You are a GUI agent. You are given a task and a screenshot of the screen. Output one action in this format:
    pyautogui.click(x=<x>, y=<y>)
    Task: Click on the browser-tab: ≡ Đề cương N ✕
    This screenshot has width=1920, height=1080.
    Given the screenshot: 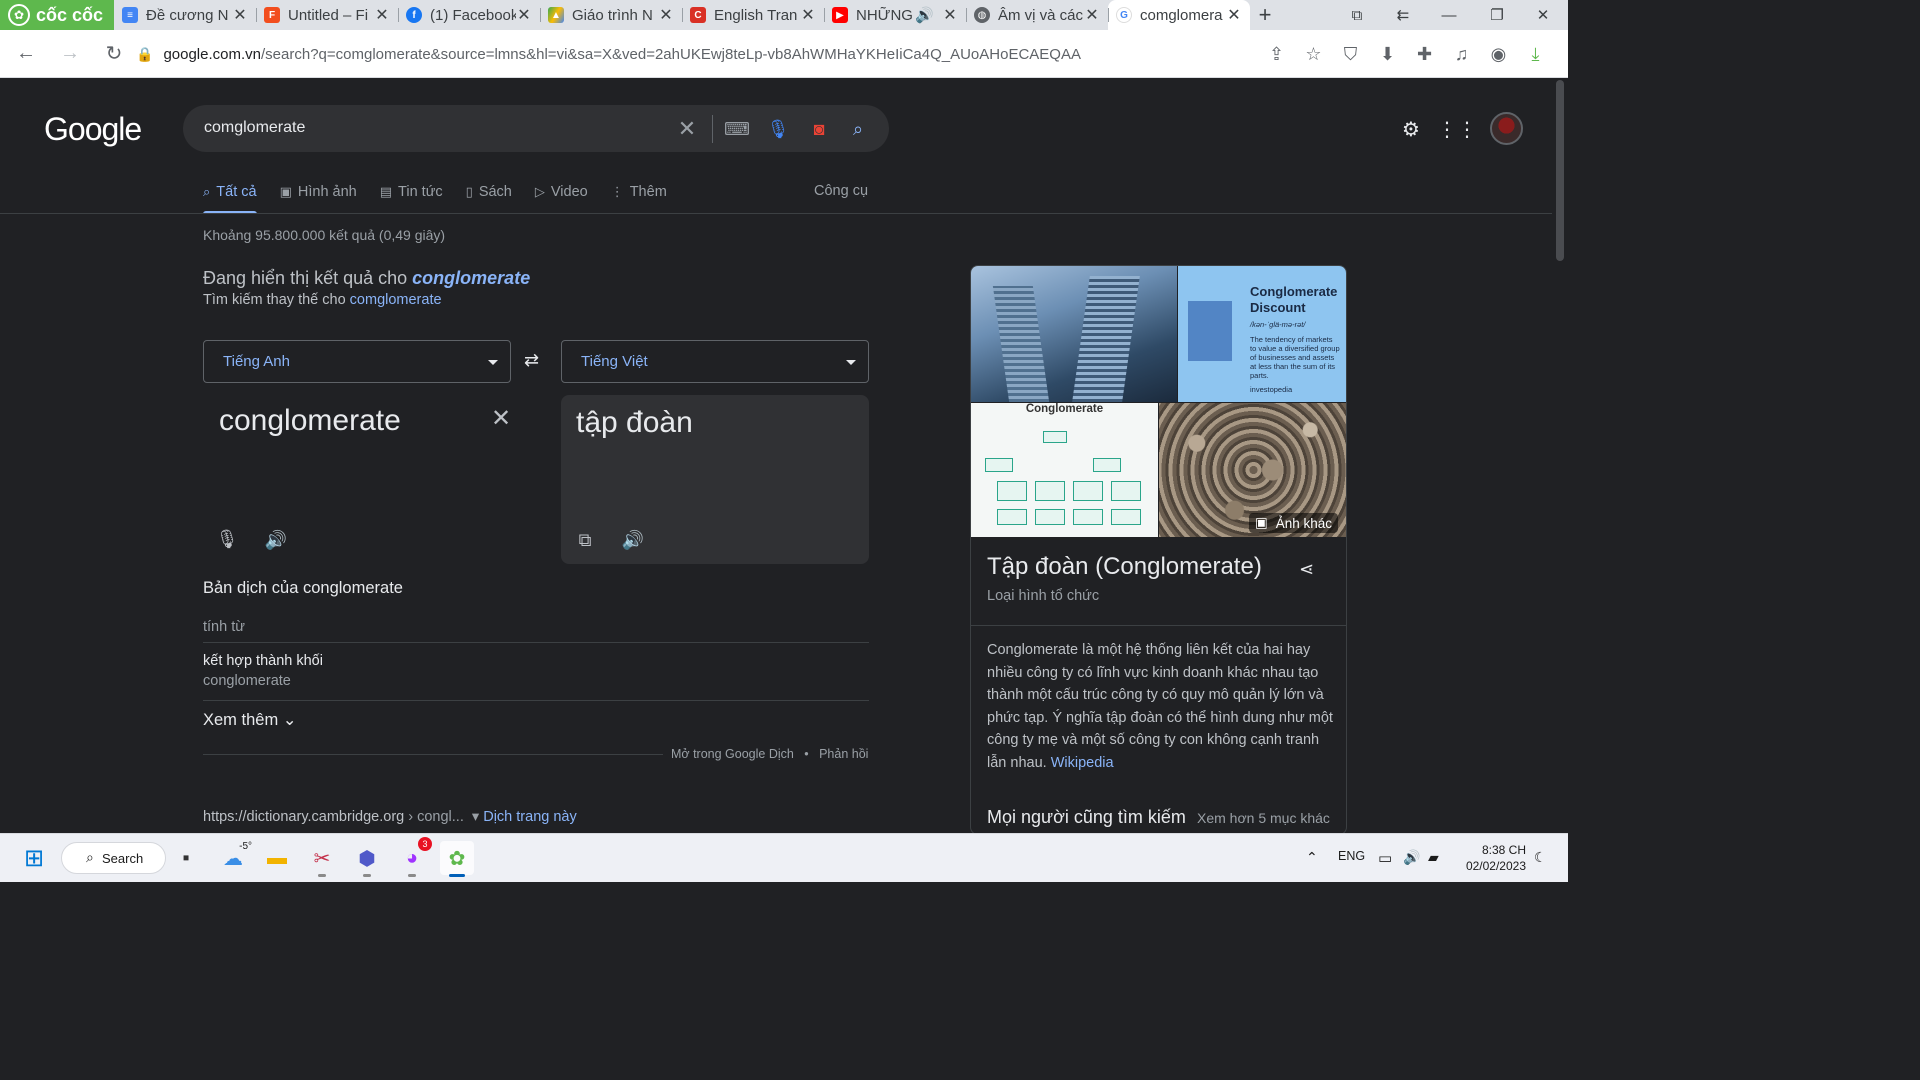 What is the action you would take?
    pyautogui.click(x=185, y=15)
    